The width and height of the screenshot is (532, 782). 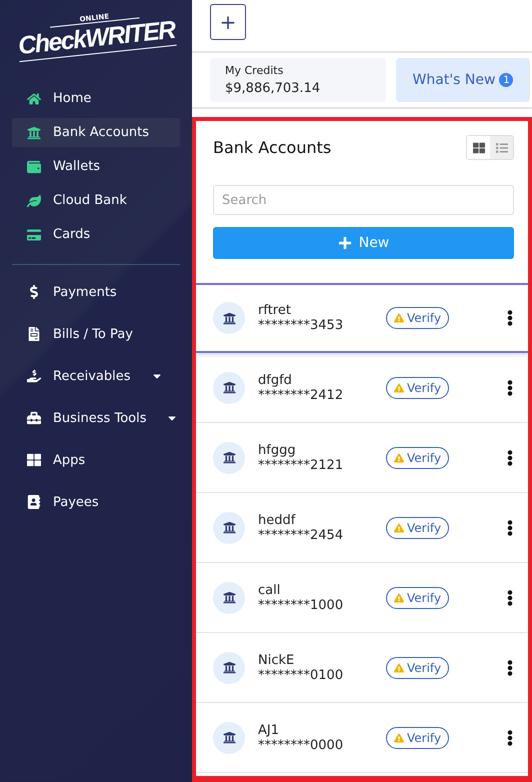 What do you see at coordinates (91, 376) in the screenshot?
I see `sidebar-item-label: Receivables` at bounding box center [91, 376].